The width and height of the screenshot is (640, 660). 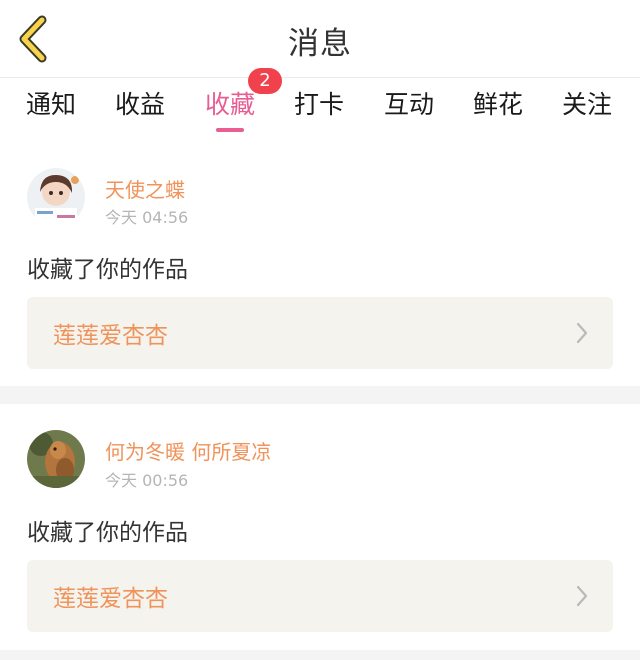 I want to click on tab-favorites: 收藏 2, so click(x=243, y=100).